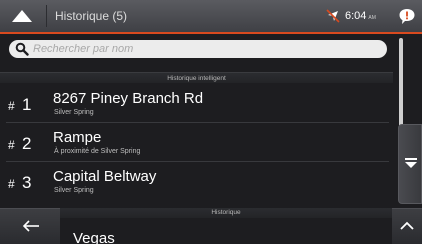  I want to click on section-header-history: Historique, so click(226, 213).